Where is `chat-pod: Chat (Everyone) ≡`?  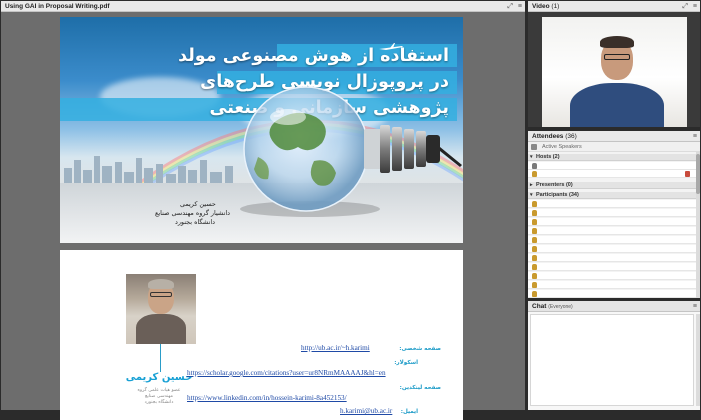
chat-pod: Chat (Everyone) ≡ is located at coordinates (614, 355).